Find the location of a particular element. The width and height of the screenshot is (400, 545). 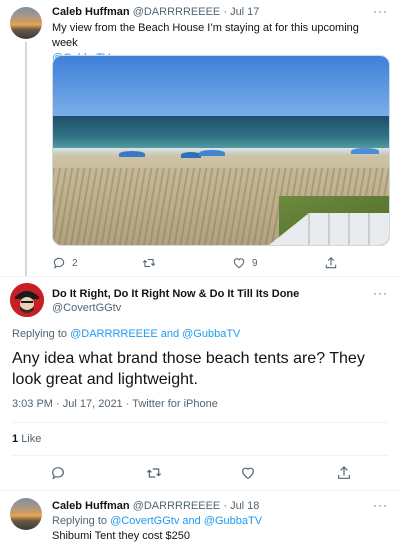

reply-button: 2 is located at coordinates (65, 263).